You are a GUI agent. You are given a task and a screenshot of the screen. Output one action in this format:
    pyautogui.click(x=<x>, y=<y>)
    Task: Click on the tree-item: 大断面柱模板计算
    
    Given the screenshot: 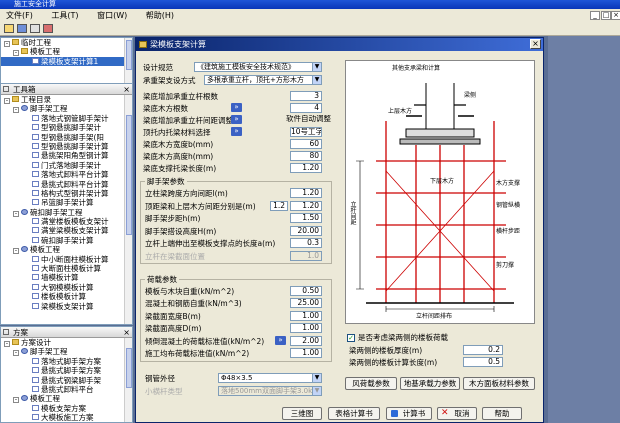 What is the action you would take?
    pyautogui.click(x=66, y=268)
    